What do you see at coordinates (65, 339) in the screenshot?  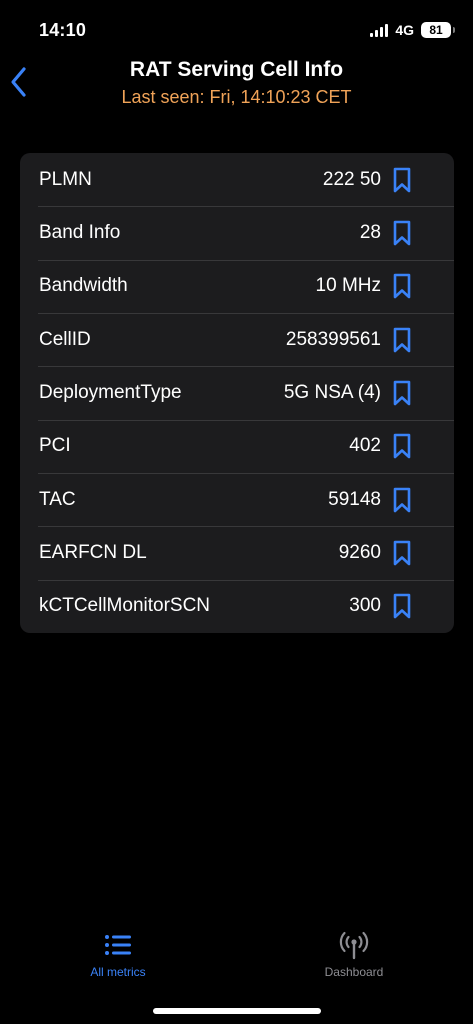 I see `metric-label: CellID` at bounding box center [65, 339].